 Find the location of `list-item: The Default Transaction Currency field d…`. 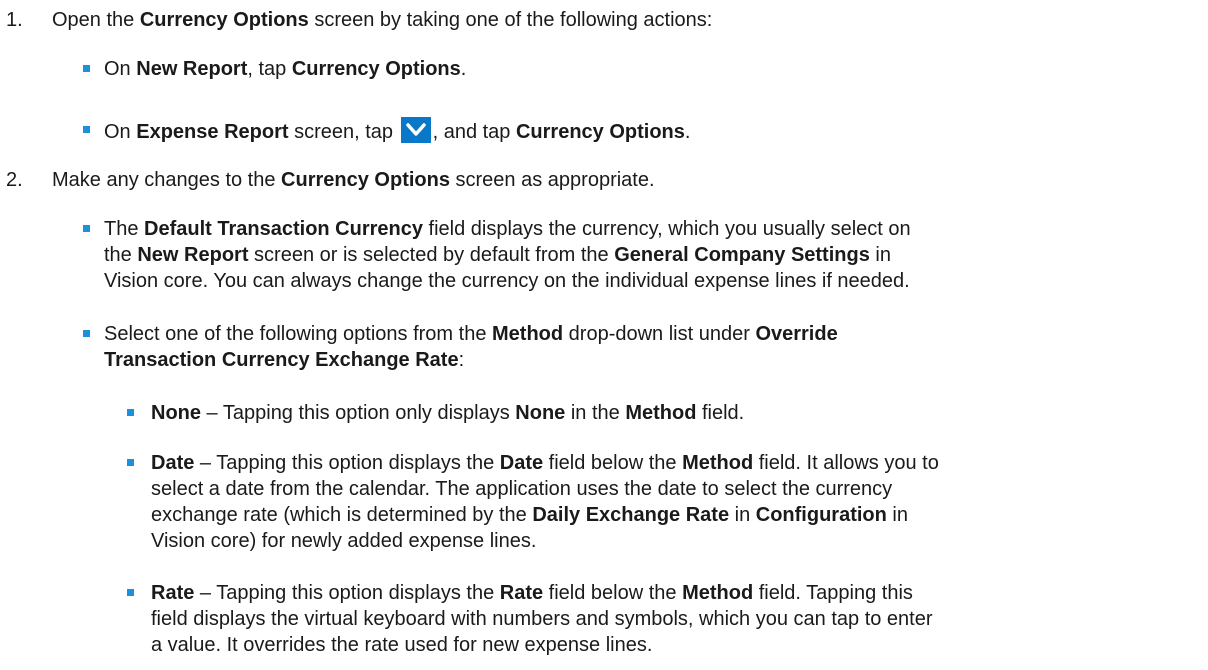

list-item: The Default Transaction Currency field d… is located at coordinates (507, 255).